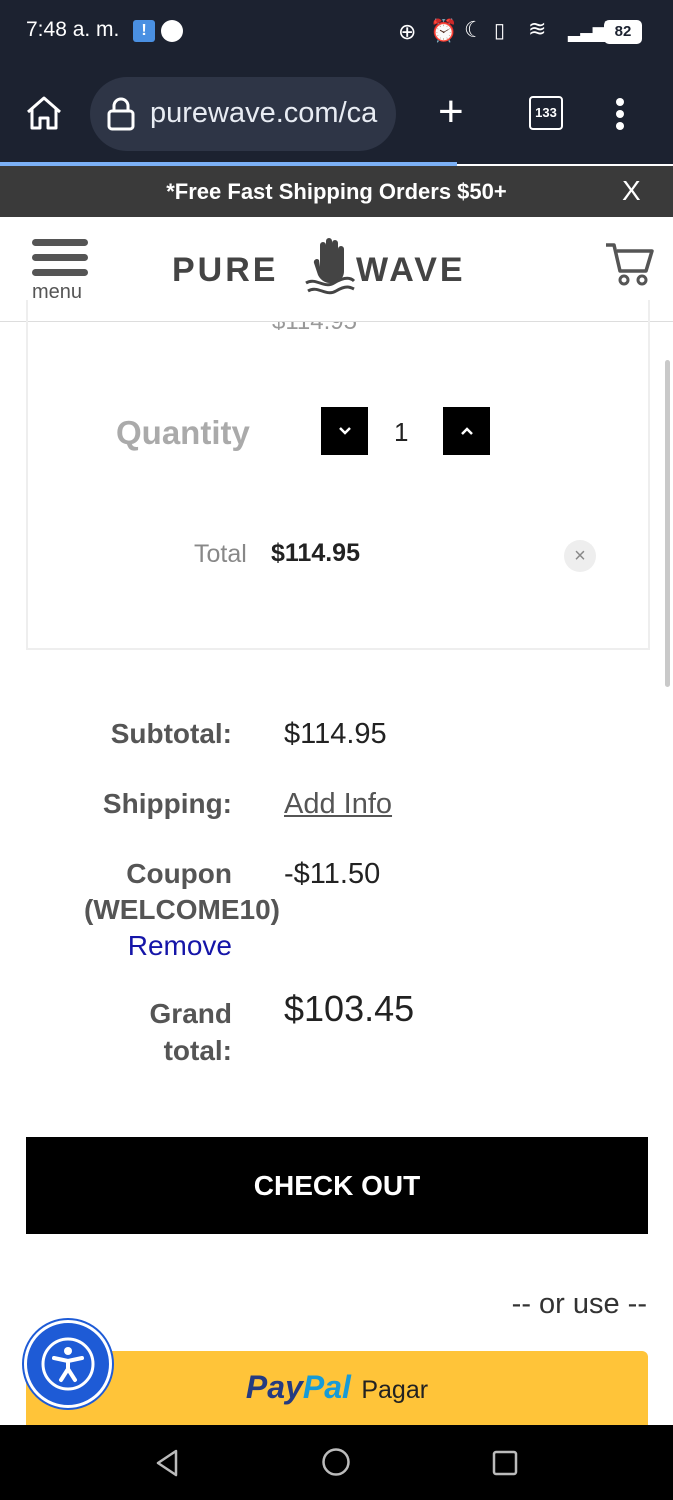  Describe the element at coordinates (190, 1013) in the screenshot. I see `grand-total-label-line1: Grand` at that location.